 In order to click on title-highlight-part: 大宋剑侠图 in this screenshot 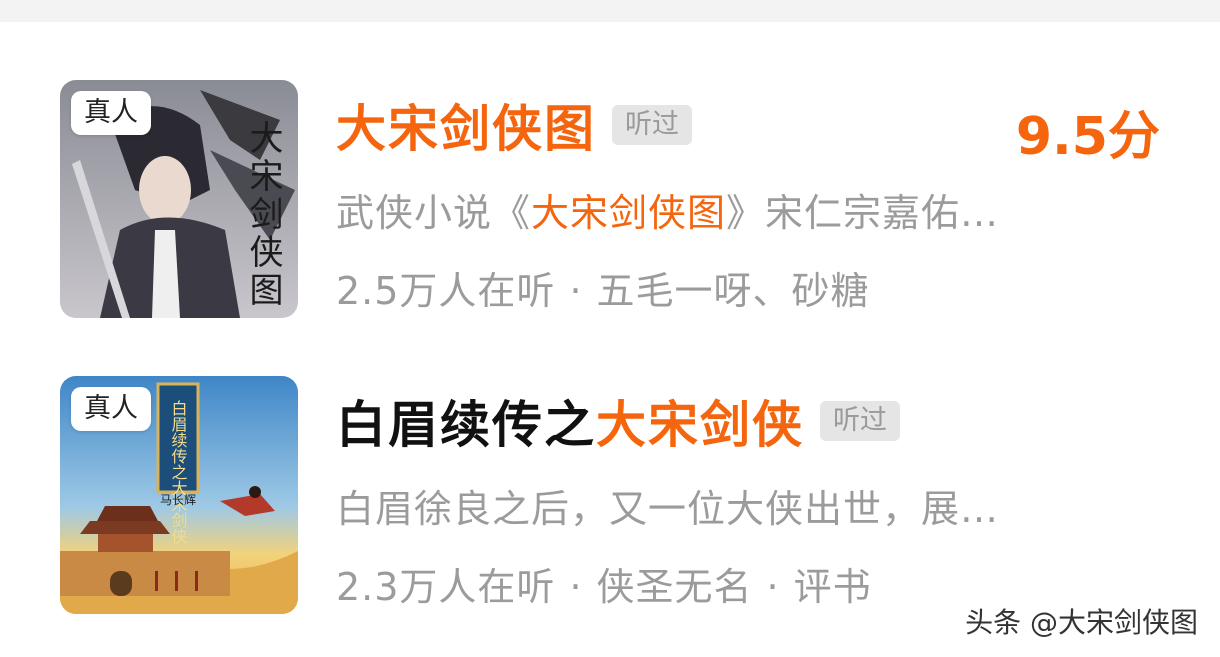, I will do `click(466, 129)`.